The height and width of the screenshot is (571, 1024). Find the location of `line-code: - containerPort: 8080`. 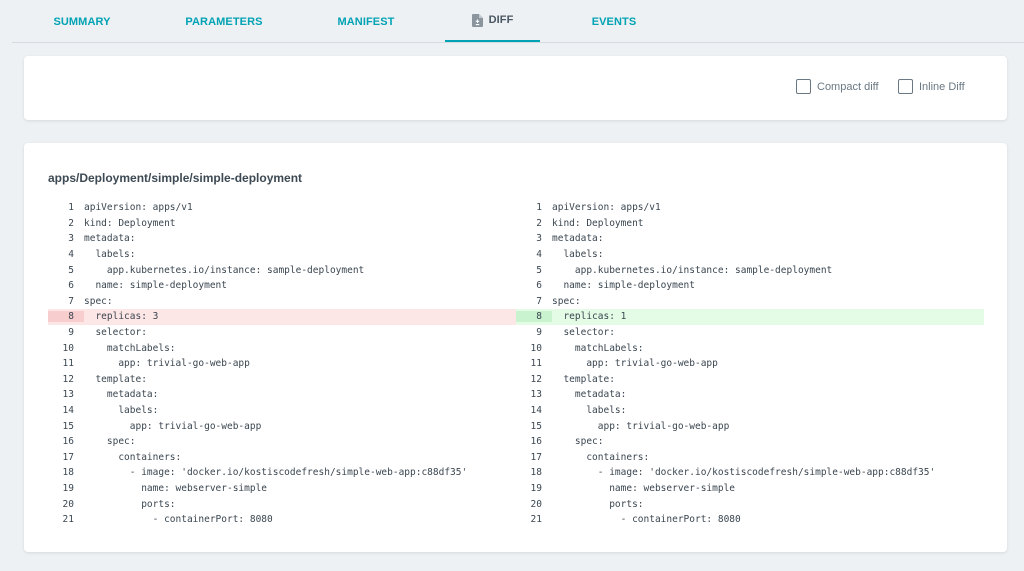

line-code: - containerPort: 8080 is located at coordinates (646, 520).